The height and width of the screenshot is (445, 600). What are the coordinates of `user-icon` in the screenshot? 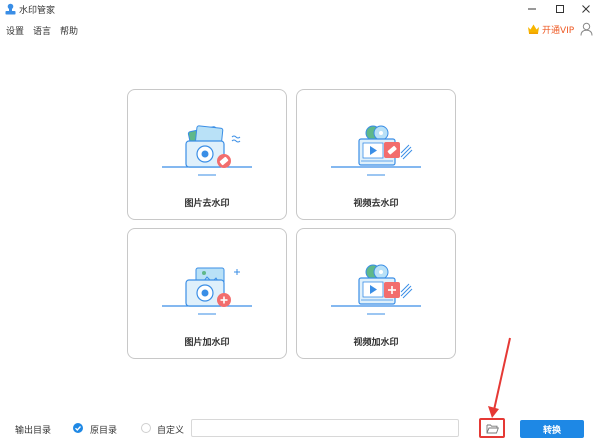 It's located at (586, 29).